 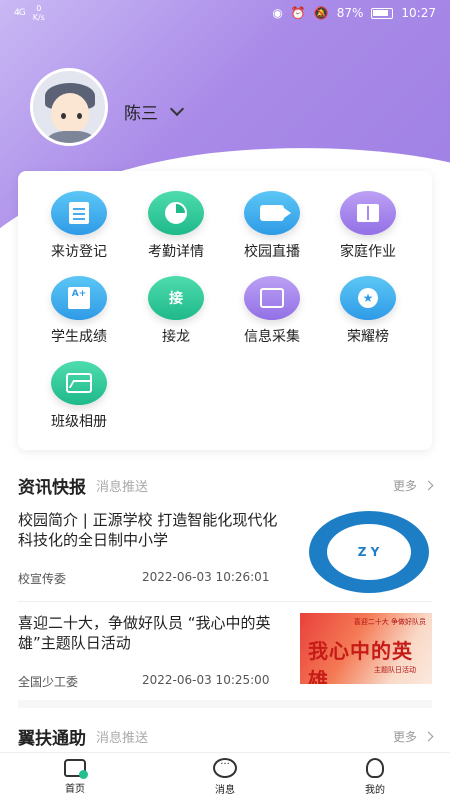 I want to click on nav-home: 首页, so click(x=75, y=776).